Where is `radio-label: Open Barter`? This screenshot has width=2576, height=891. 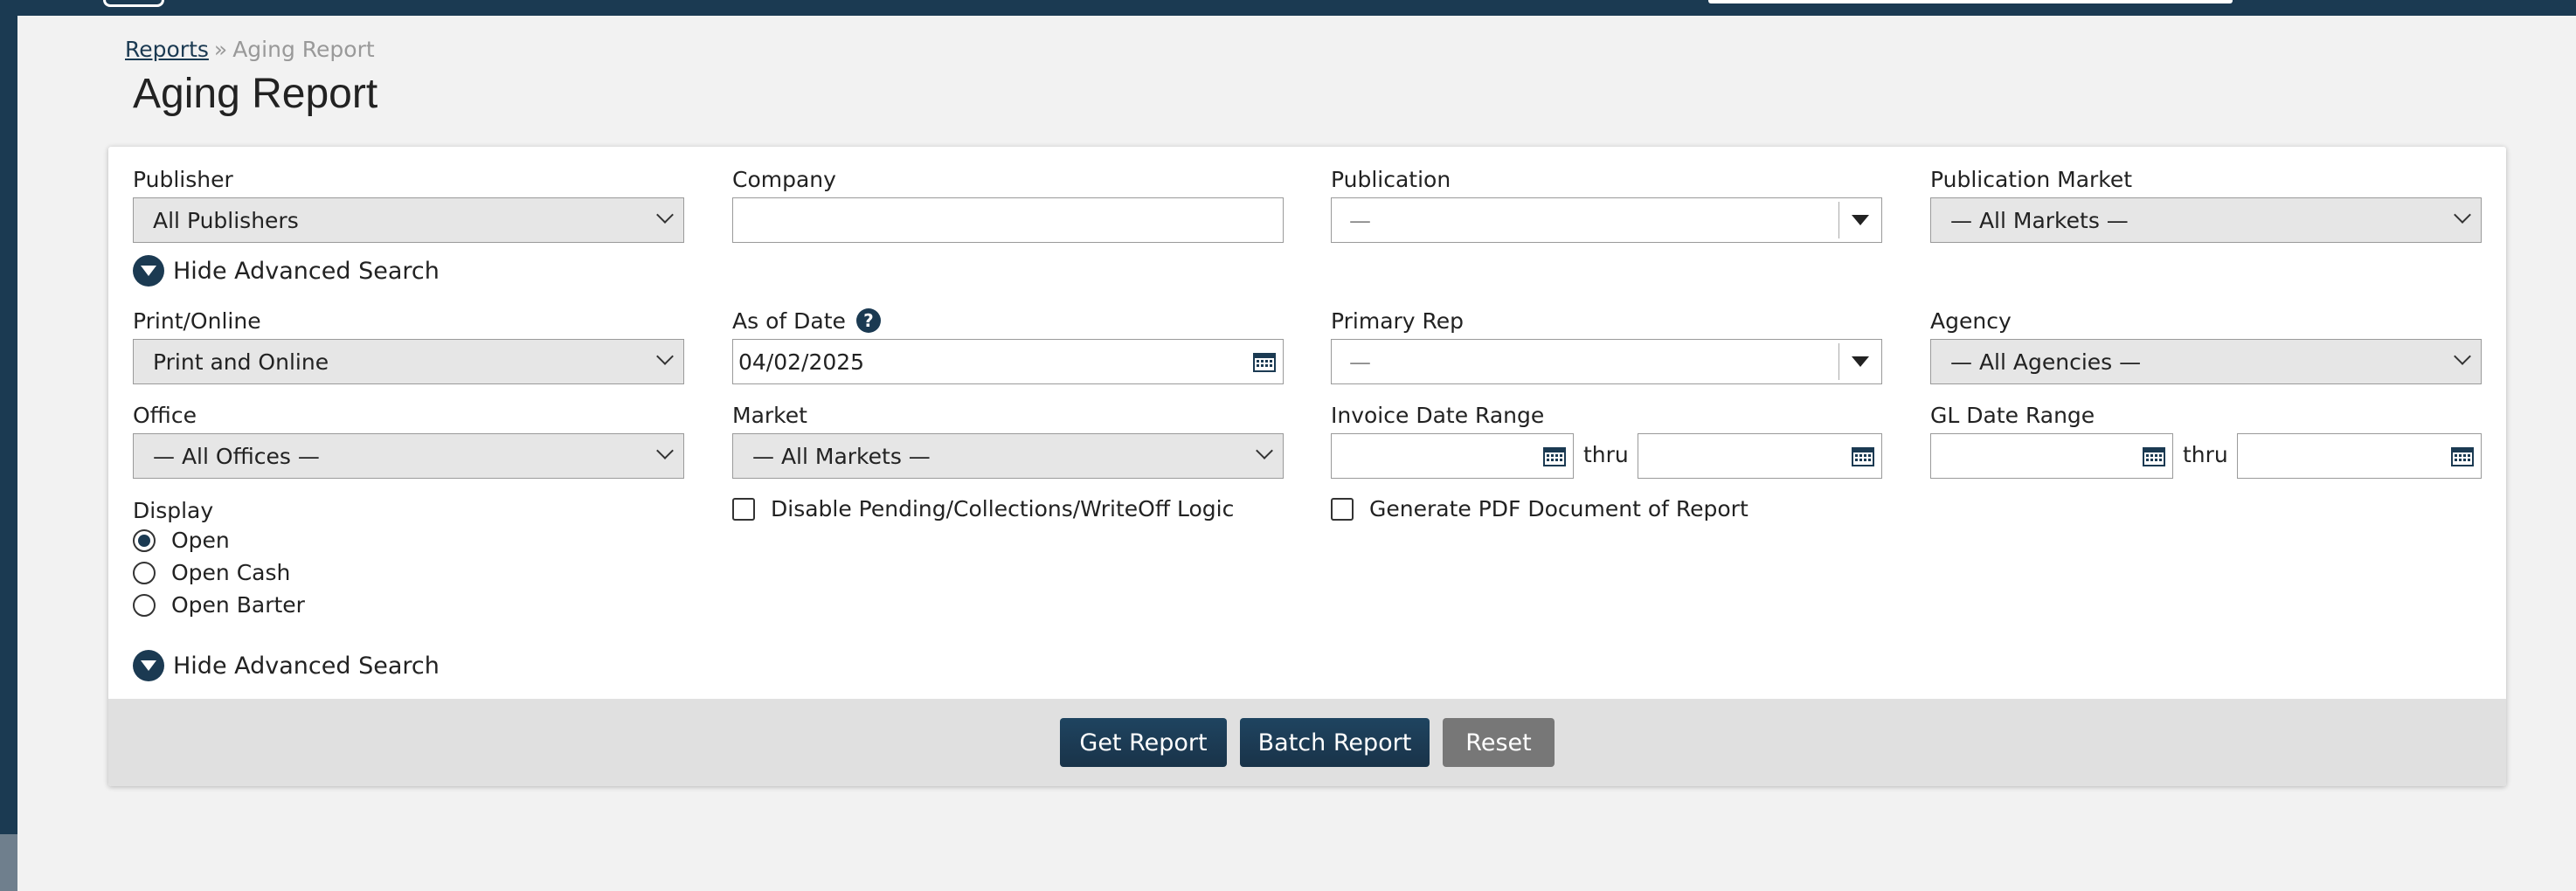
radio-label: Open Barter is located at coordinates (238, 605).